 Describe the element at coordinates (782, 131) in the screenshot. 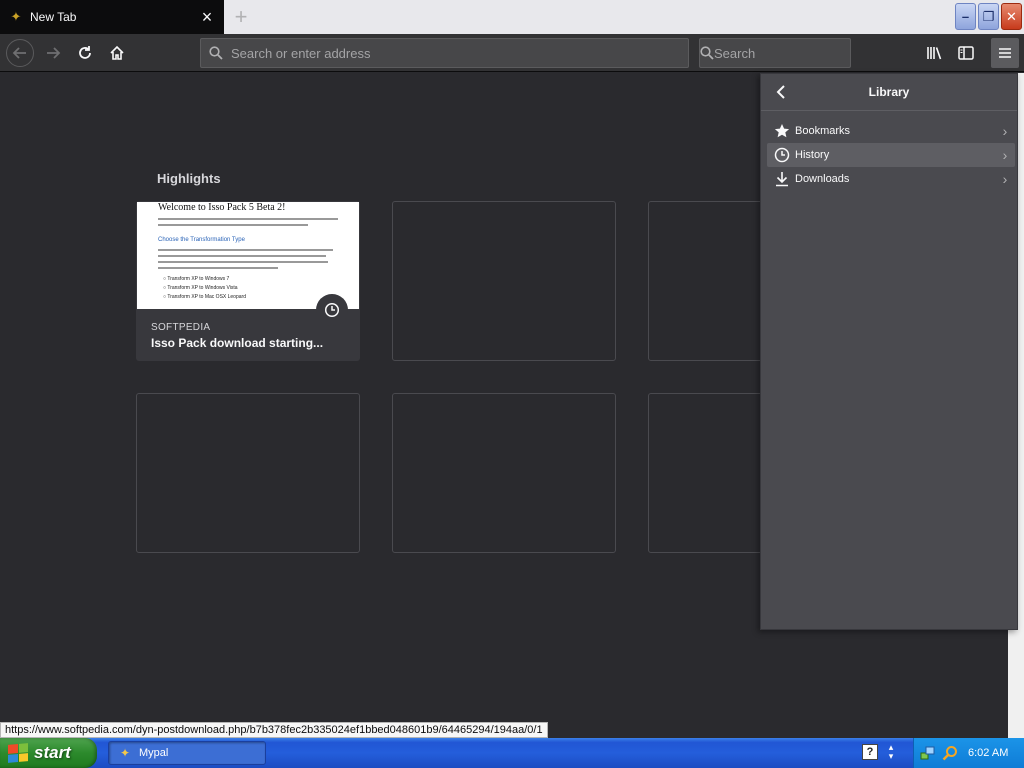

I see `star-icon` at that location.